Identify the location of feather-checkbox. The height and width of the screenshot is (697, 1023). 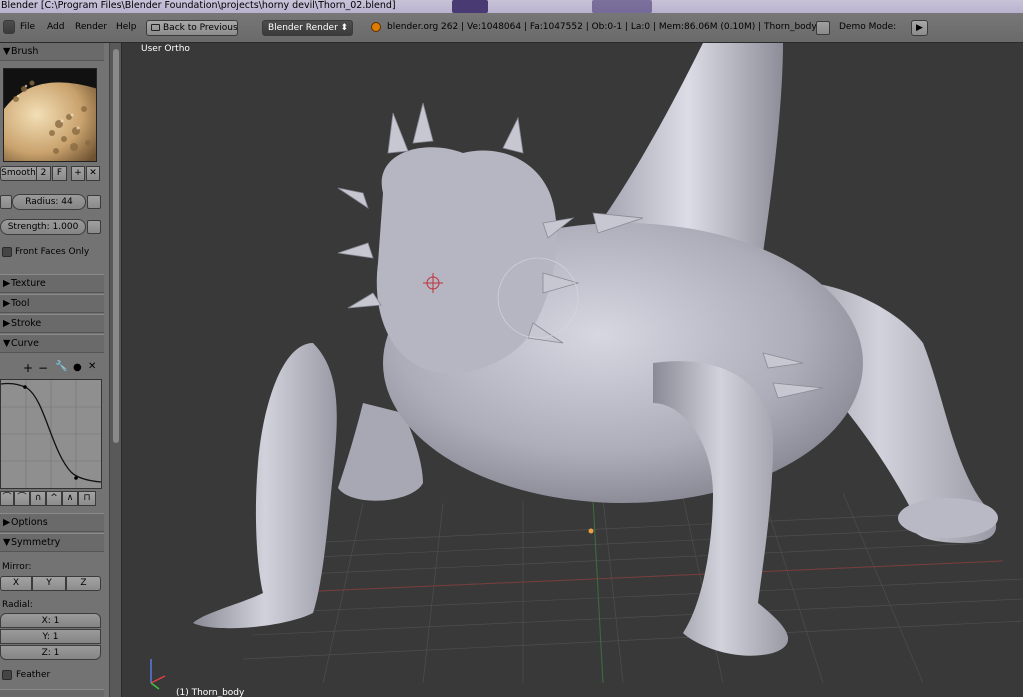
(7, 675).